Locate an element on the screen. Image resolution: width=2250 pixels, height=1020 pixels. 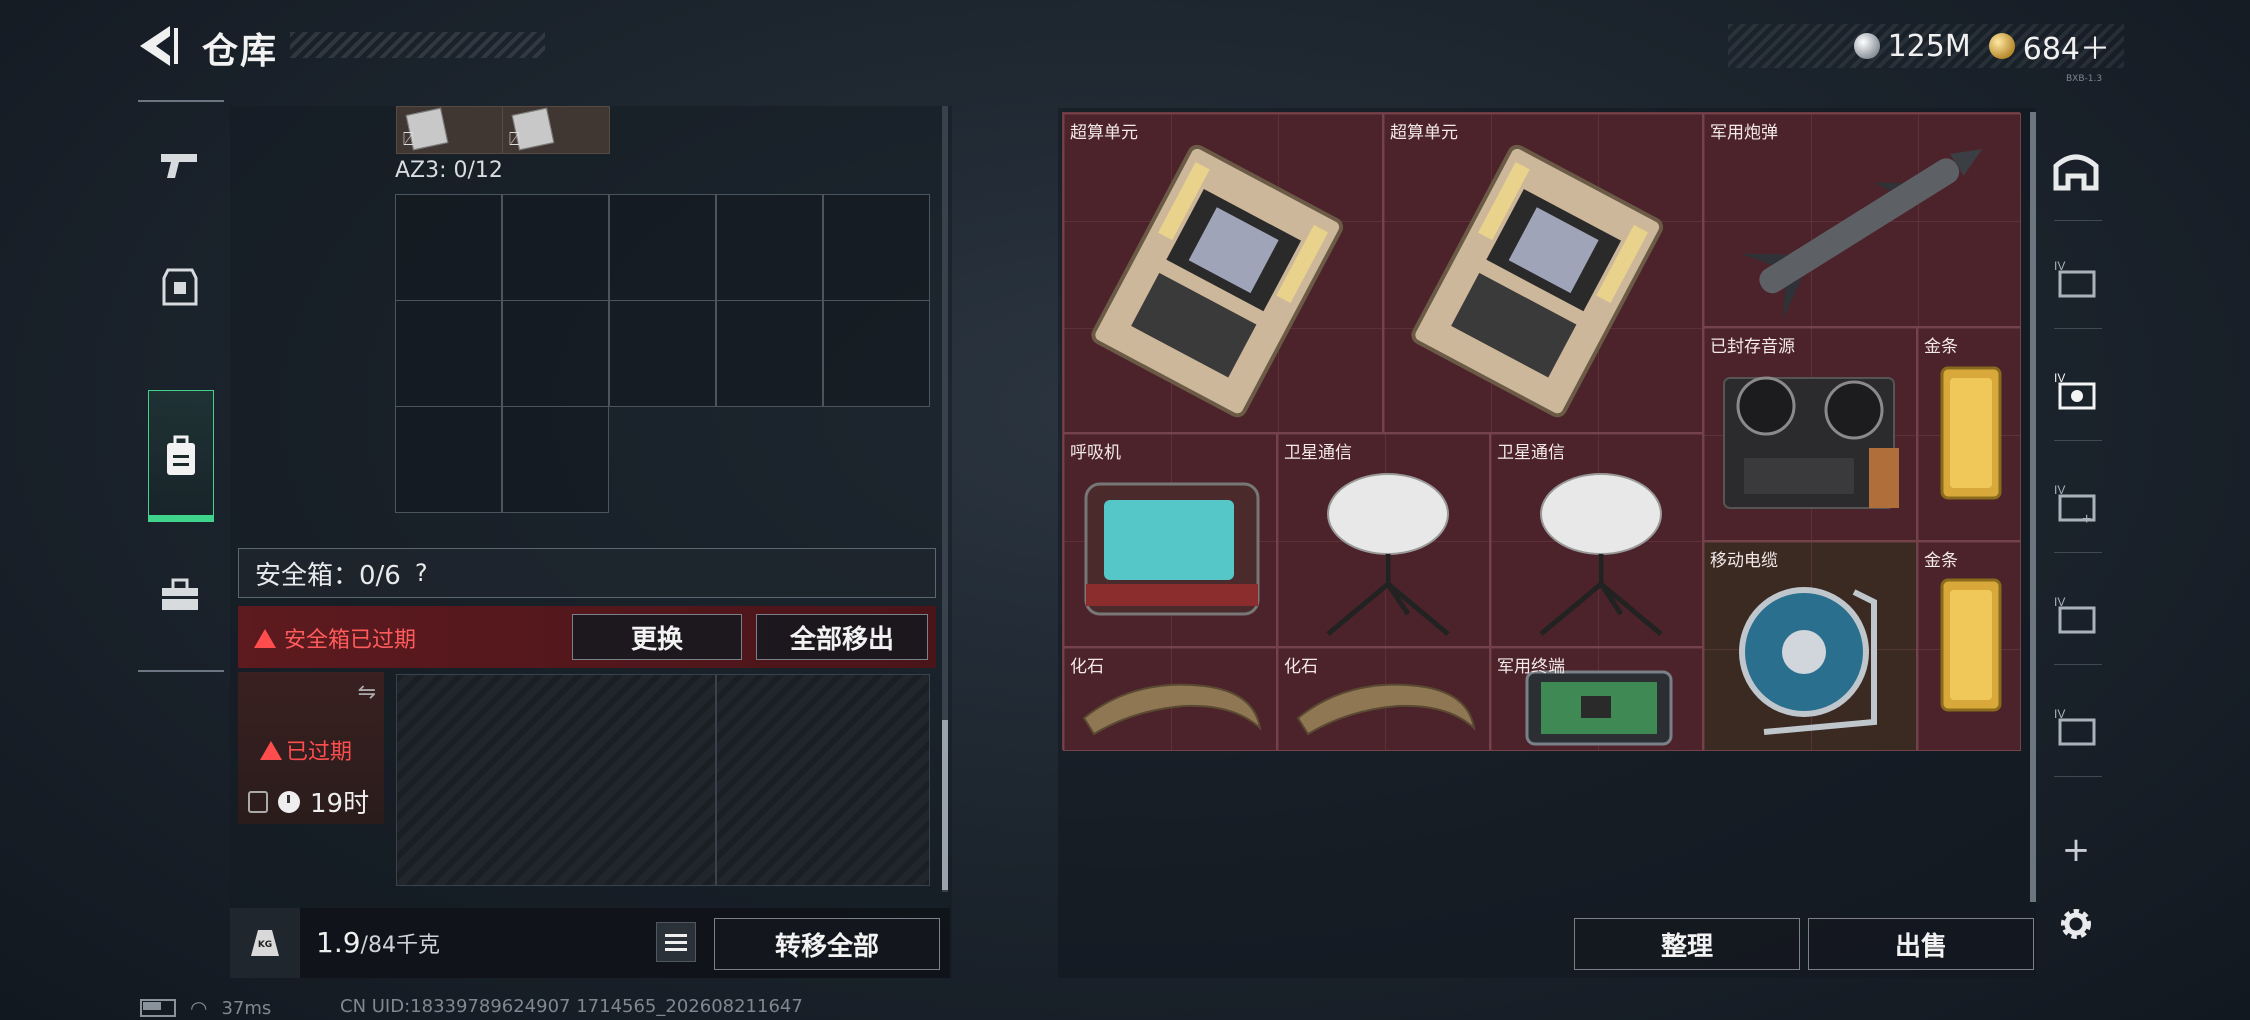
safe-box-slot-locked is located at coordinates (823, 780).